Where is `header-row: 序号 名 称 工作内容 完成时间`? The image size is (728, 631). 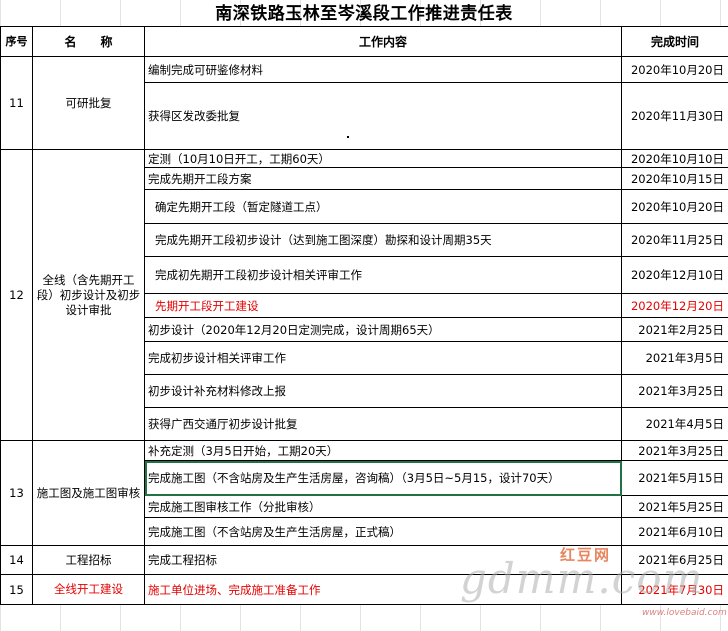
header-row: 序号 名 称 工作内容 完成时间 is located at coordinates (364, 41).